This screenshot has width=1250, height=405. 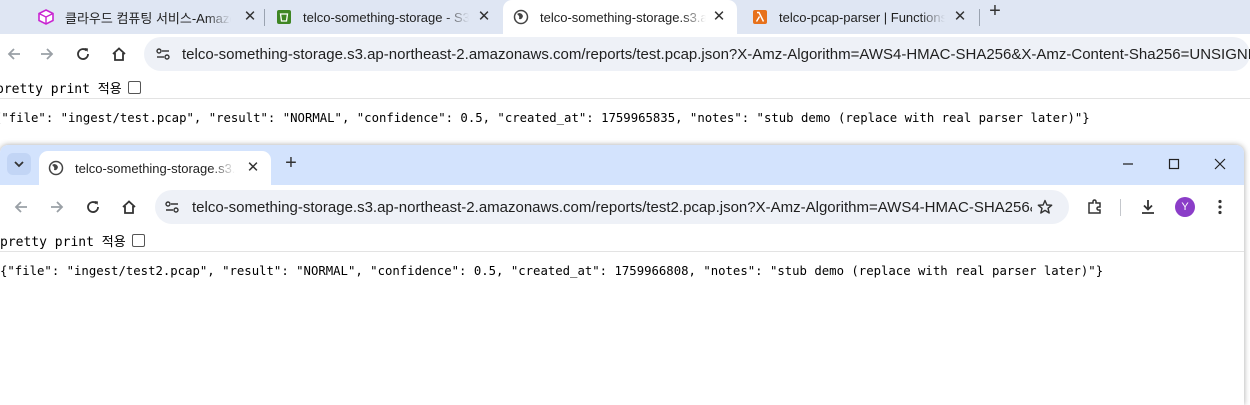 What do you see at coordinates (1220, 164) in the screenshot?
I see `close-window-icon` at bounding box center [1220, 164].